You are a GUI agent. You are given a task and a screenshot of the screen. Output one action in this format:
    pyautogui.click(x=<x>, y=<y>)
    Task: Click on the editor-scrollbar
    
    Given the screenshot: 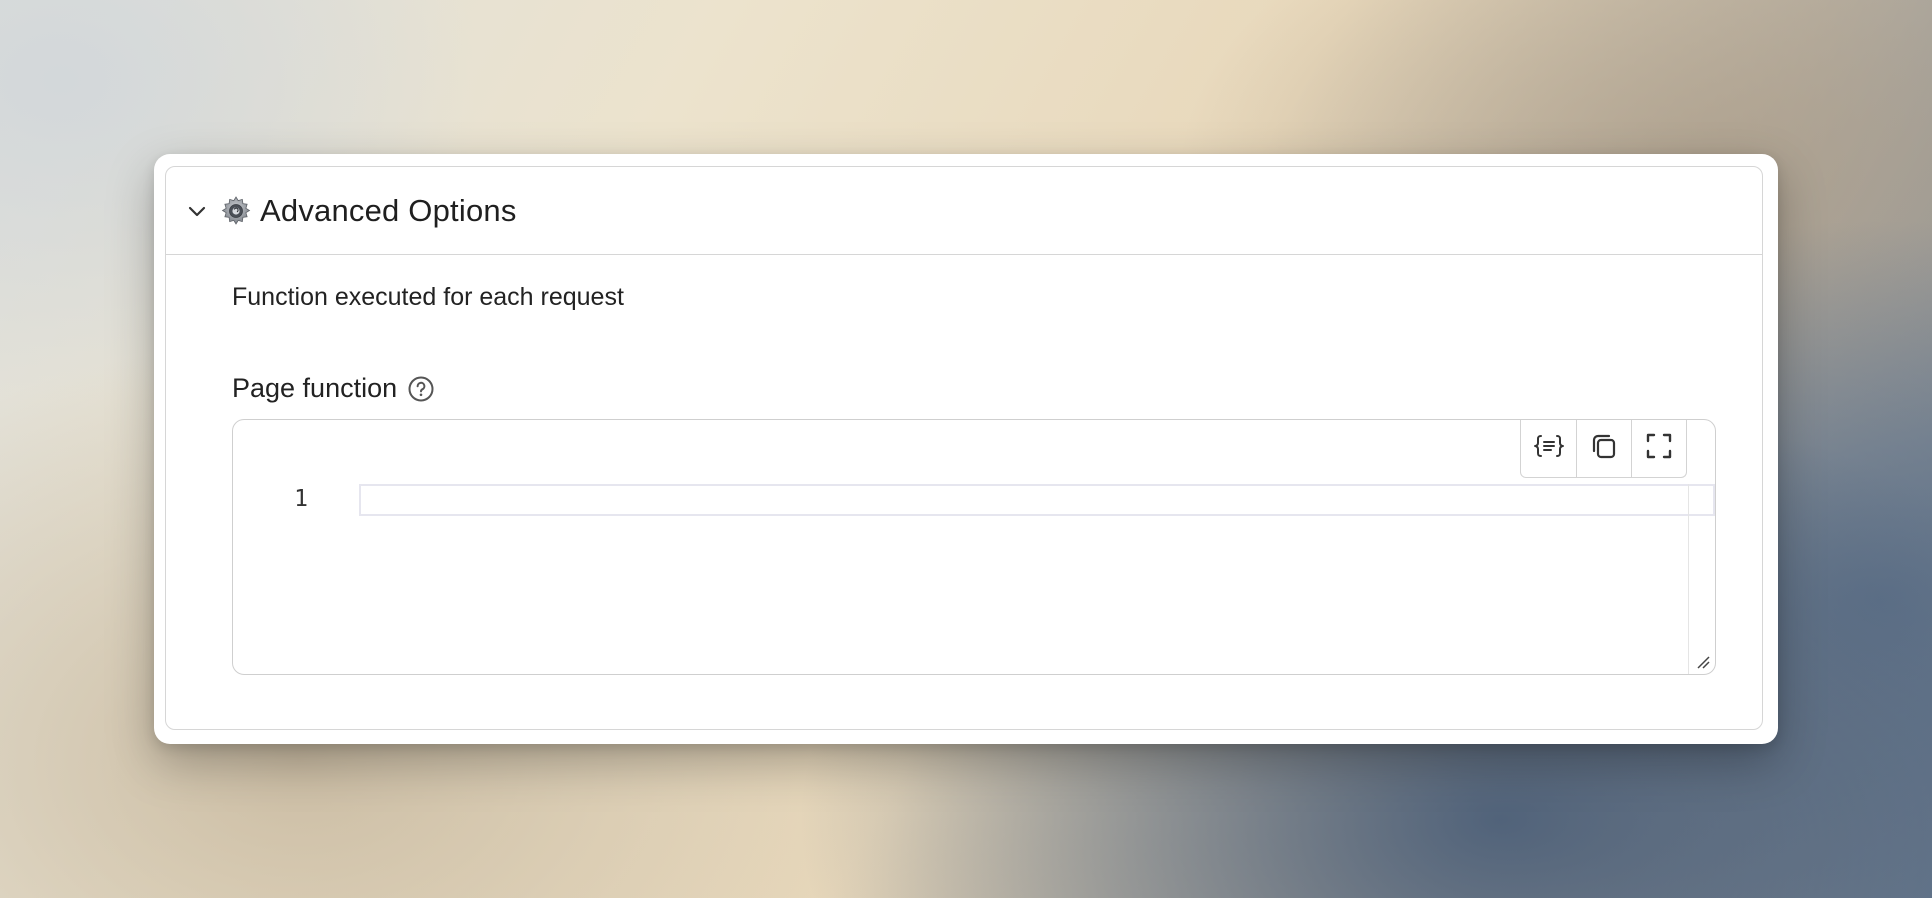 What is the action you would take?
    pyautogui.click(x=1688, y=579)
    